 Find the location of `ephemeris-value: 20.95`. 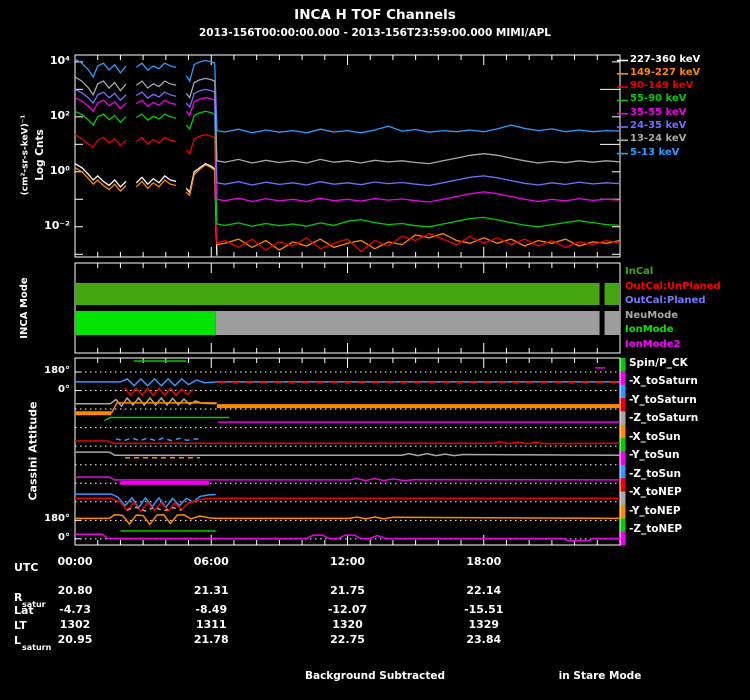

ephemeris-value: 20.95 is located at coordinates (75, 639).